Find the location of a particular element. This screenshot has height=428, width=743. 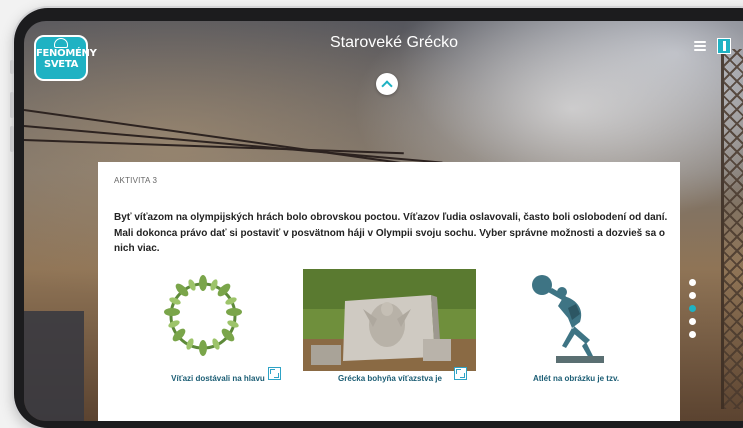

item-caption: Grécka bohyňa víťazstva je is located at coordinates (390, 378).